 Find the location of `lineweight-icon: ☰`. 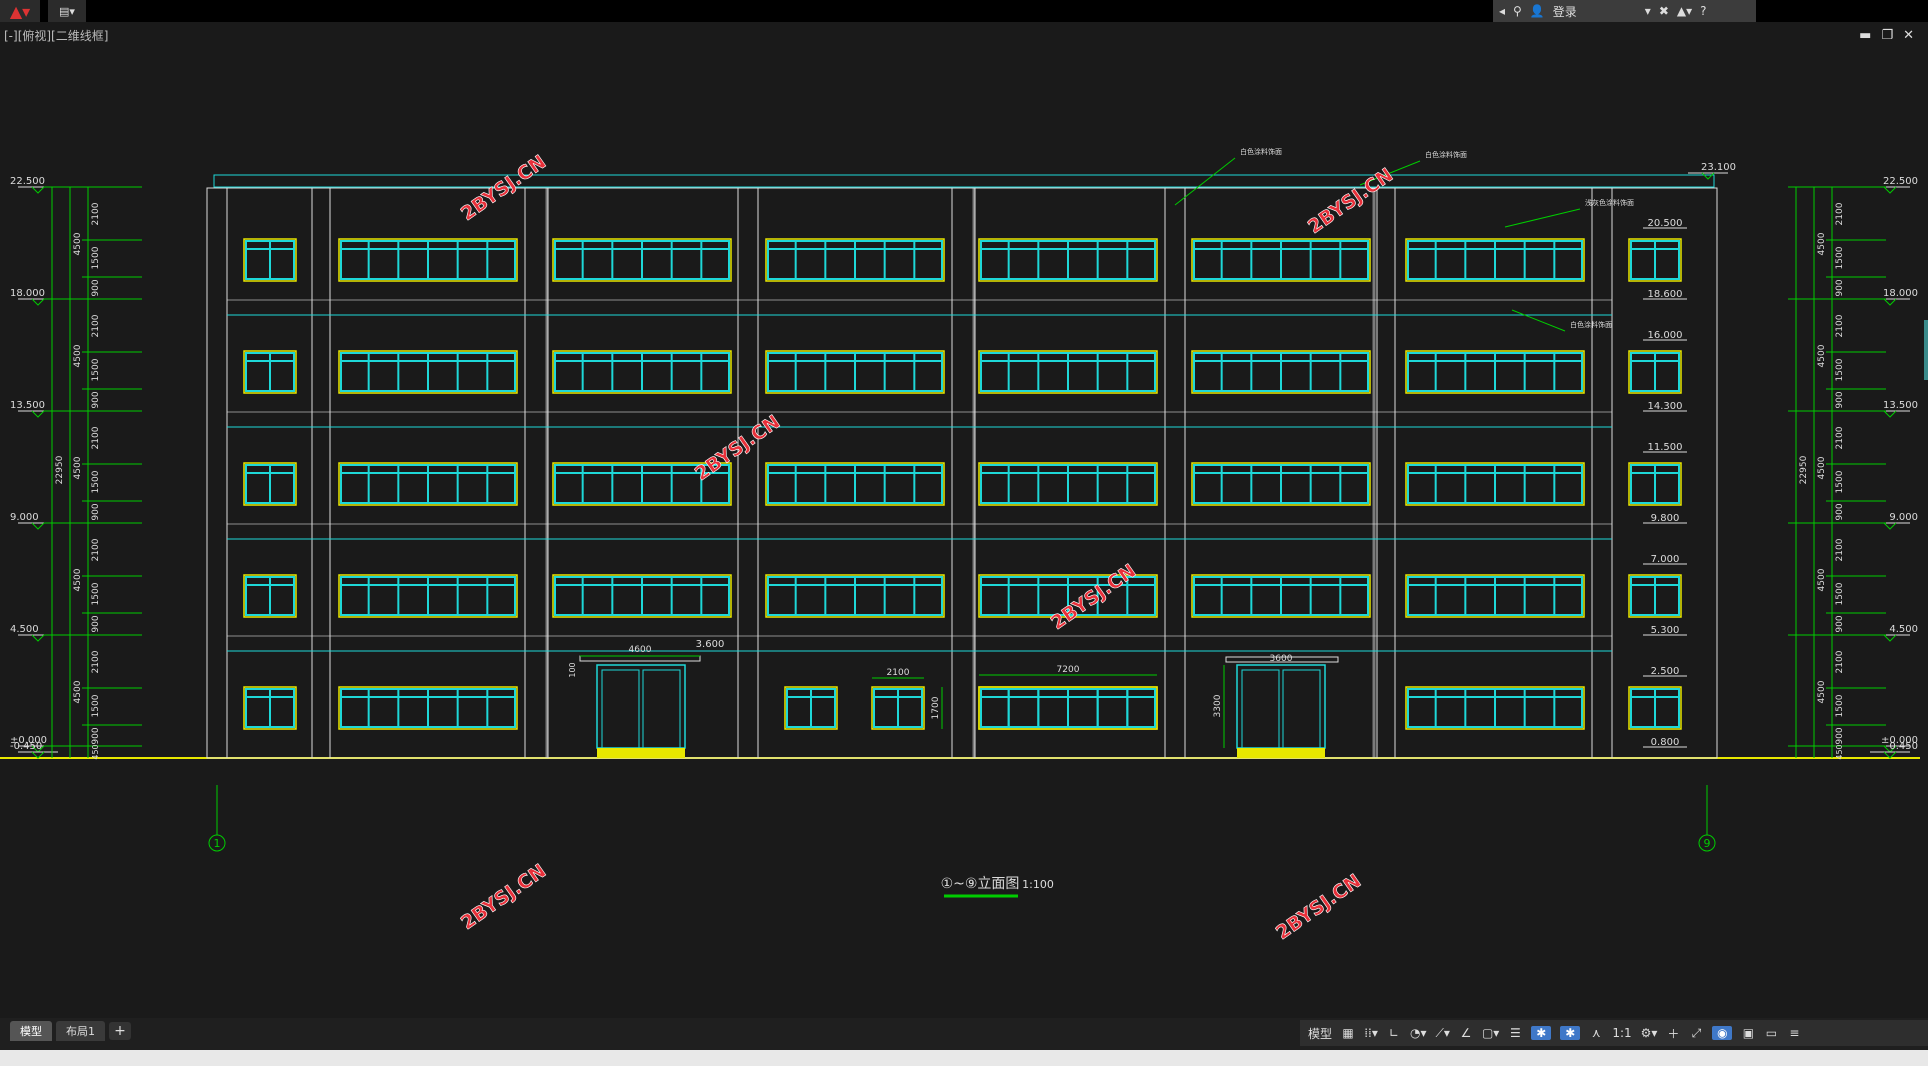

lineweight-icon: ☰ is located at coordinates (1515, 1033).